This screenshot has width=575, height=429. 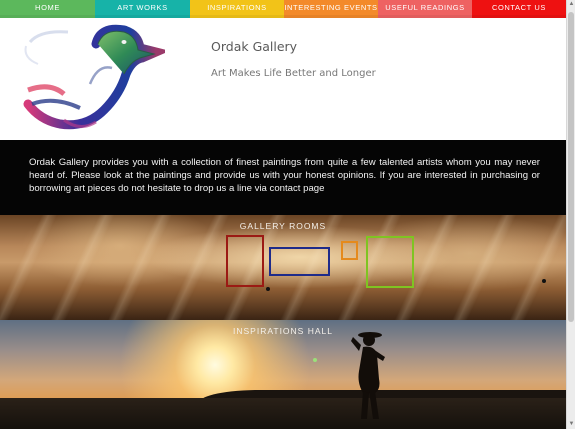 I want to click on nav-item-art-works: ART WORKS, so click(x=142, y=9).